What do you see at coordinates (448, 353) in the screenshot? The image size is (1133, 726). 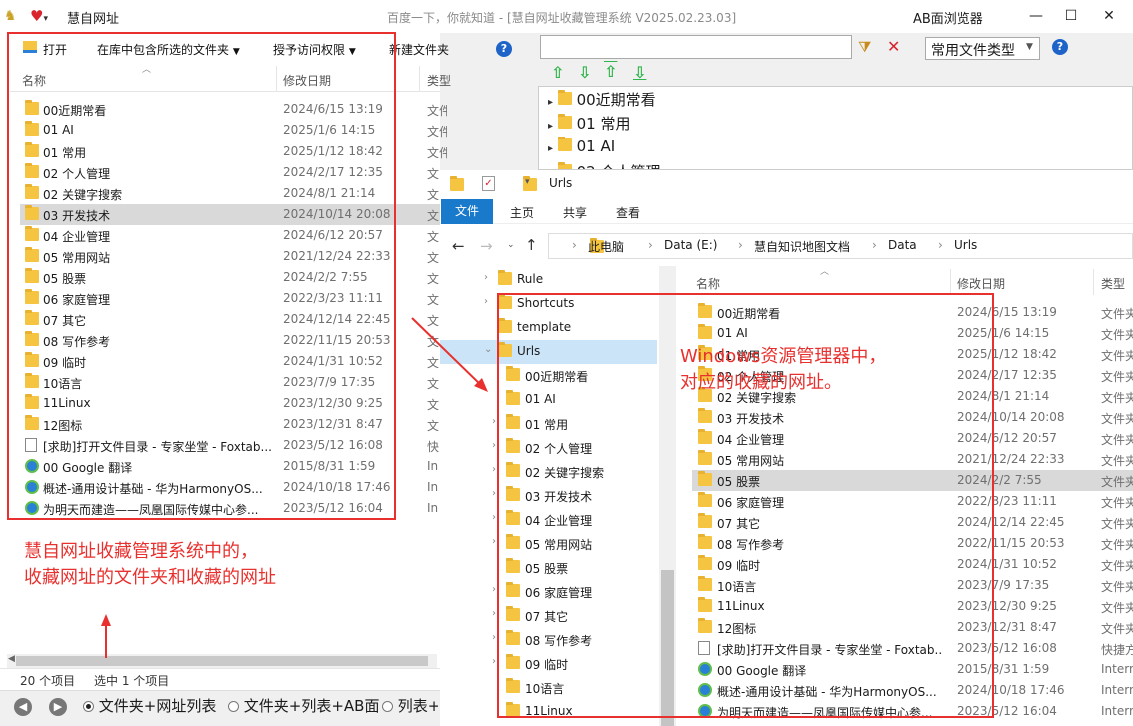 I see `arrow-to-explorer` at bounding box center [448, 353].